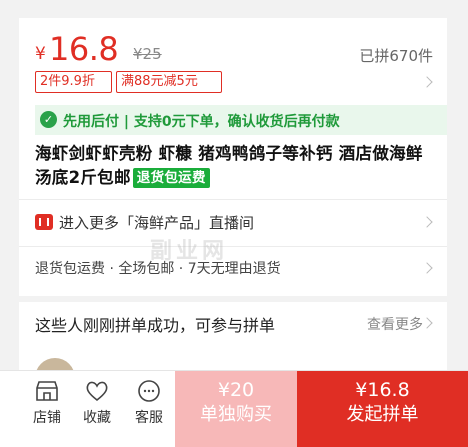 This screenshot has height=447, width=468. Describe the element at coordinates (229, 165) in the screenshot. I see `product-title-text: 海虾剑虾虾壳粉 虾糠 猪鸡鸭鸽子等补钙 酒店做海鲜汤底2斤包邮` at that location.